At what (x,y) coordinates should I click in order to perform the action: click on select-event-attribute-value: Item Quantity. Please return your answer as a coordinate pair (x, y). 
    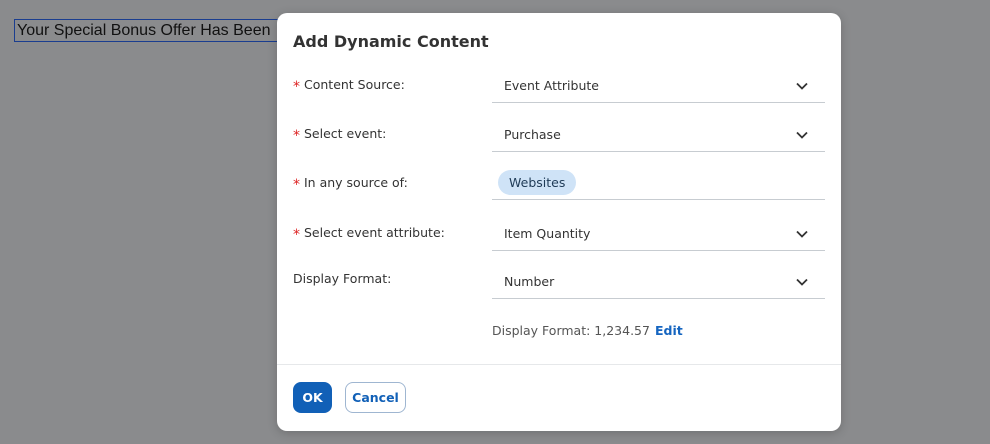
    Looking at the image, I should click on (547, 233).